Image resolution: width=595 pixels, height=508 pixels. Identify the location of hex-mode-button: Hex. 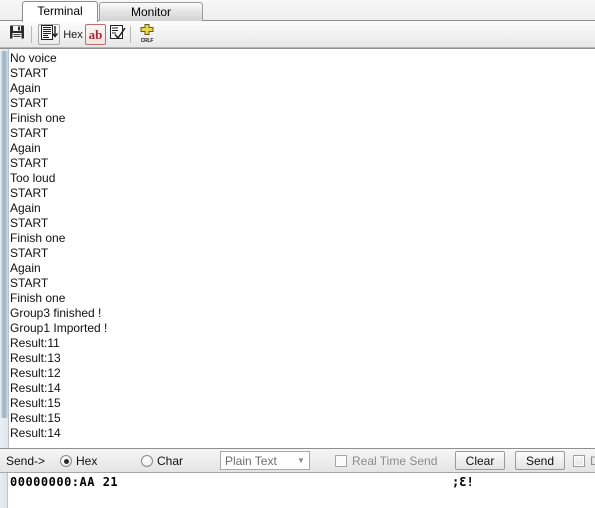
(73, 34).